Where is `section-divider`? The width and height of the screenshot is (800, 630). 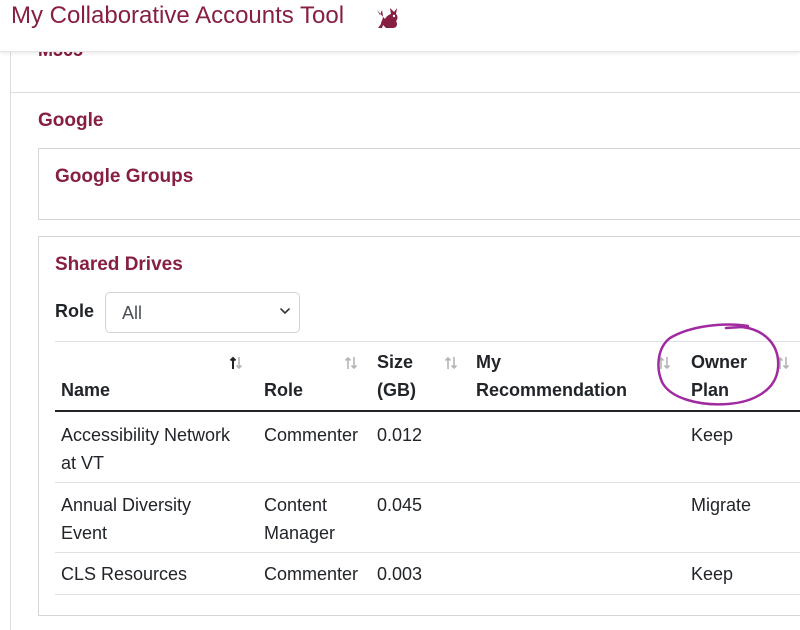
section-divider is located at coordinates (405, 92).